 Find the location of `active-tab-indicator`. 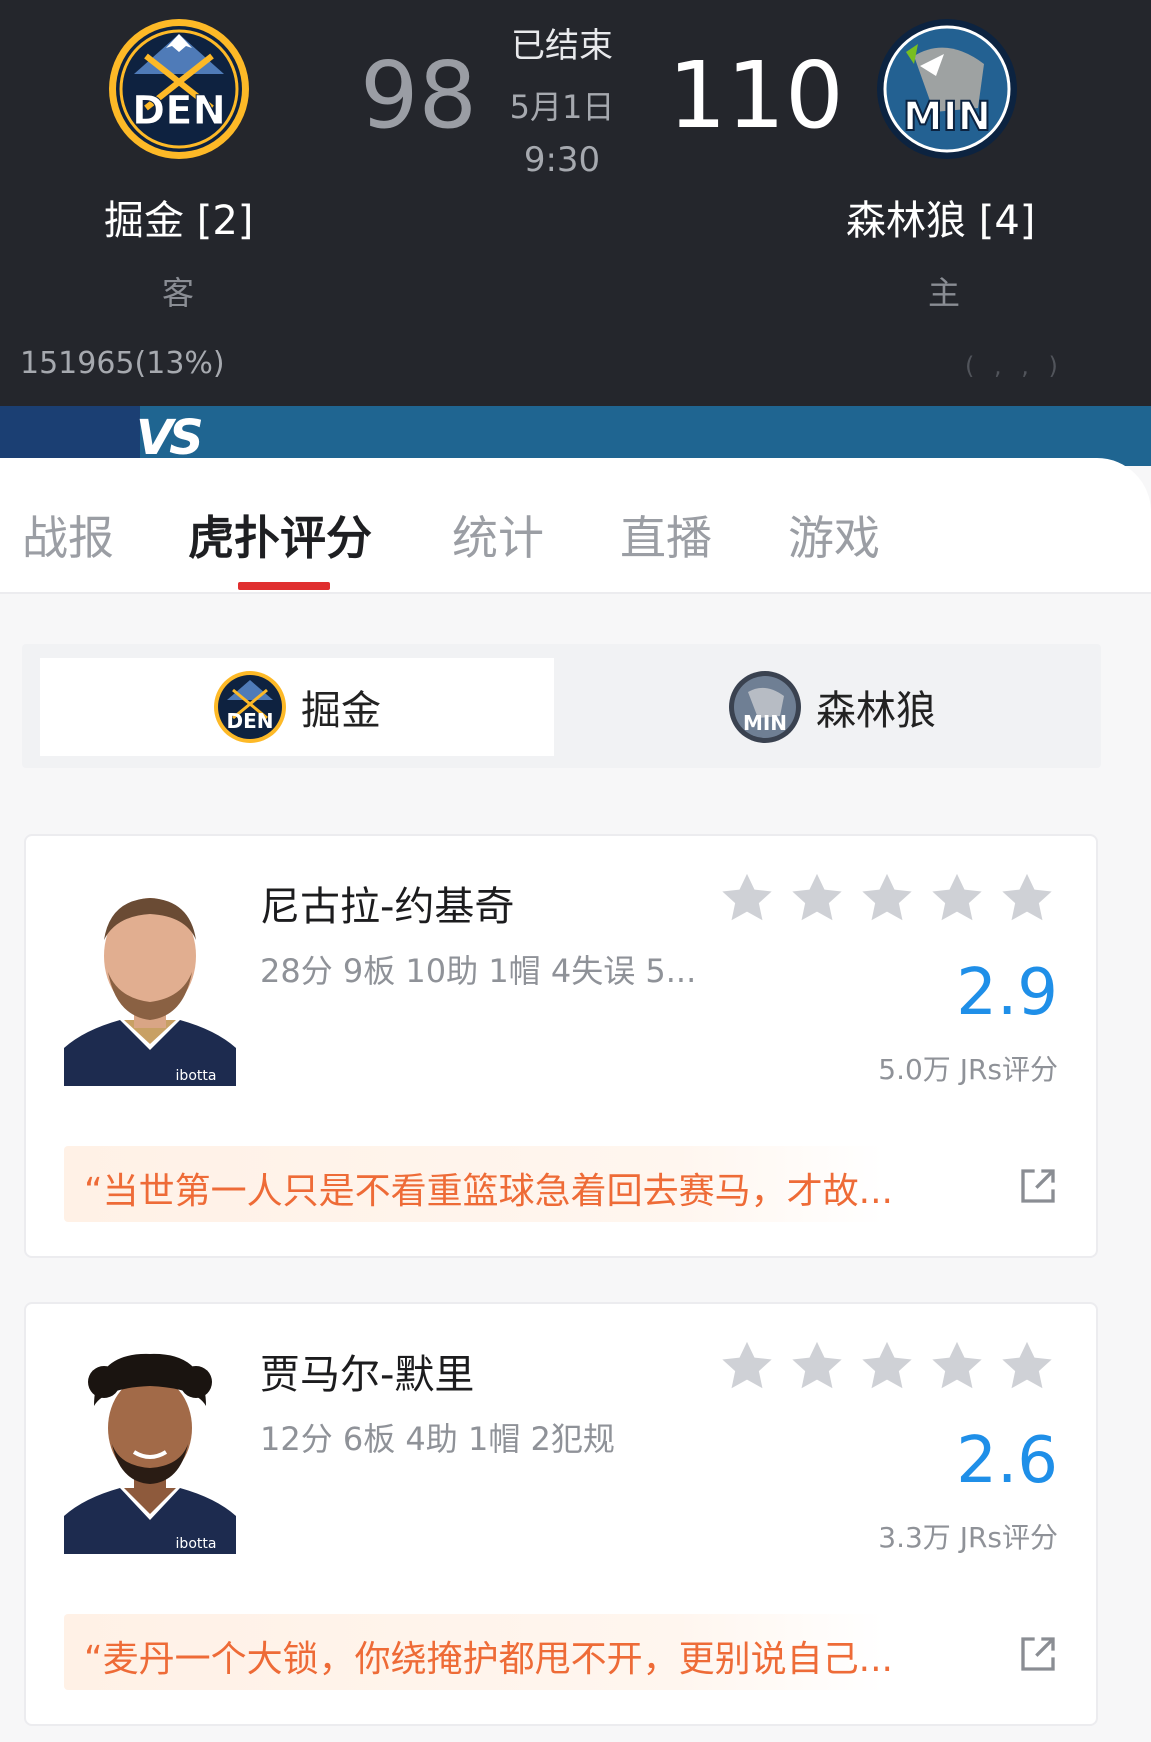

active-tab-indicator is located at coordinates (284, 586).